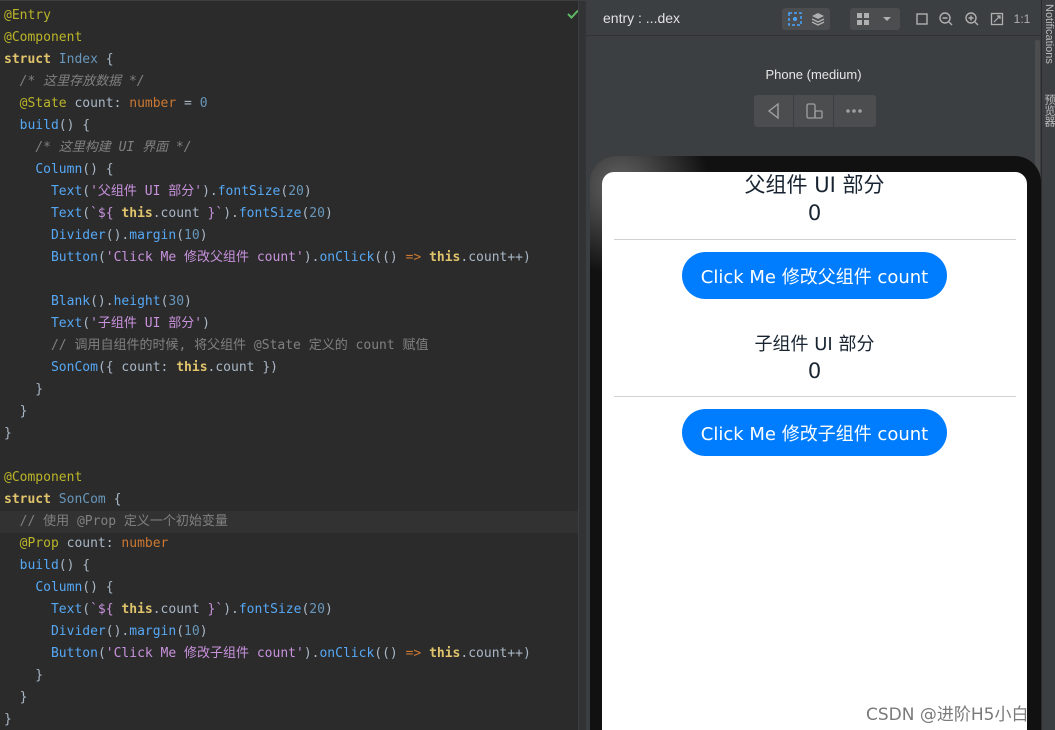 The image size is (1055, 730). Describe the element at coordinates (290, 148) in the screenshot. I see `code-line: /* 这里构建 UI 界面 */` at that location.